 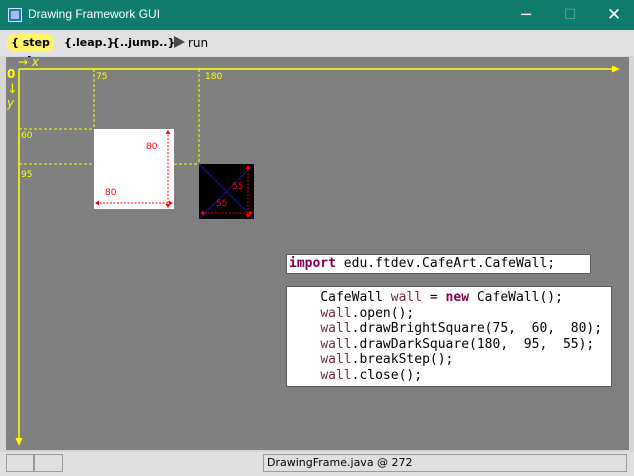 What do you see at coordinates (387, 375) in the screenshot?
I see `code-token-post: .close();` at bounding box center [387, 375].